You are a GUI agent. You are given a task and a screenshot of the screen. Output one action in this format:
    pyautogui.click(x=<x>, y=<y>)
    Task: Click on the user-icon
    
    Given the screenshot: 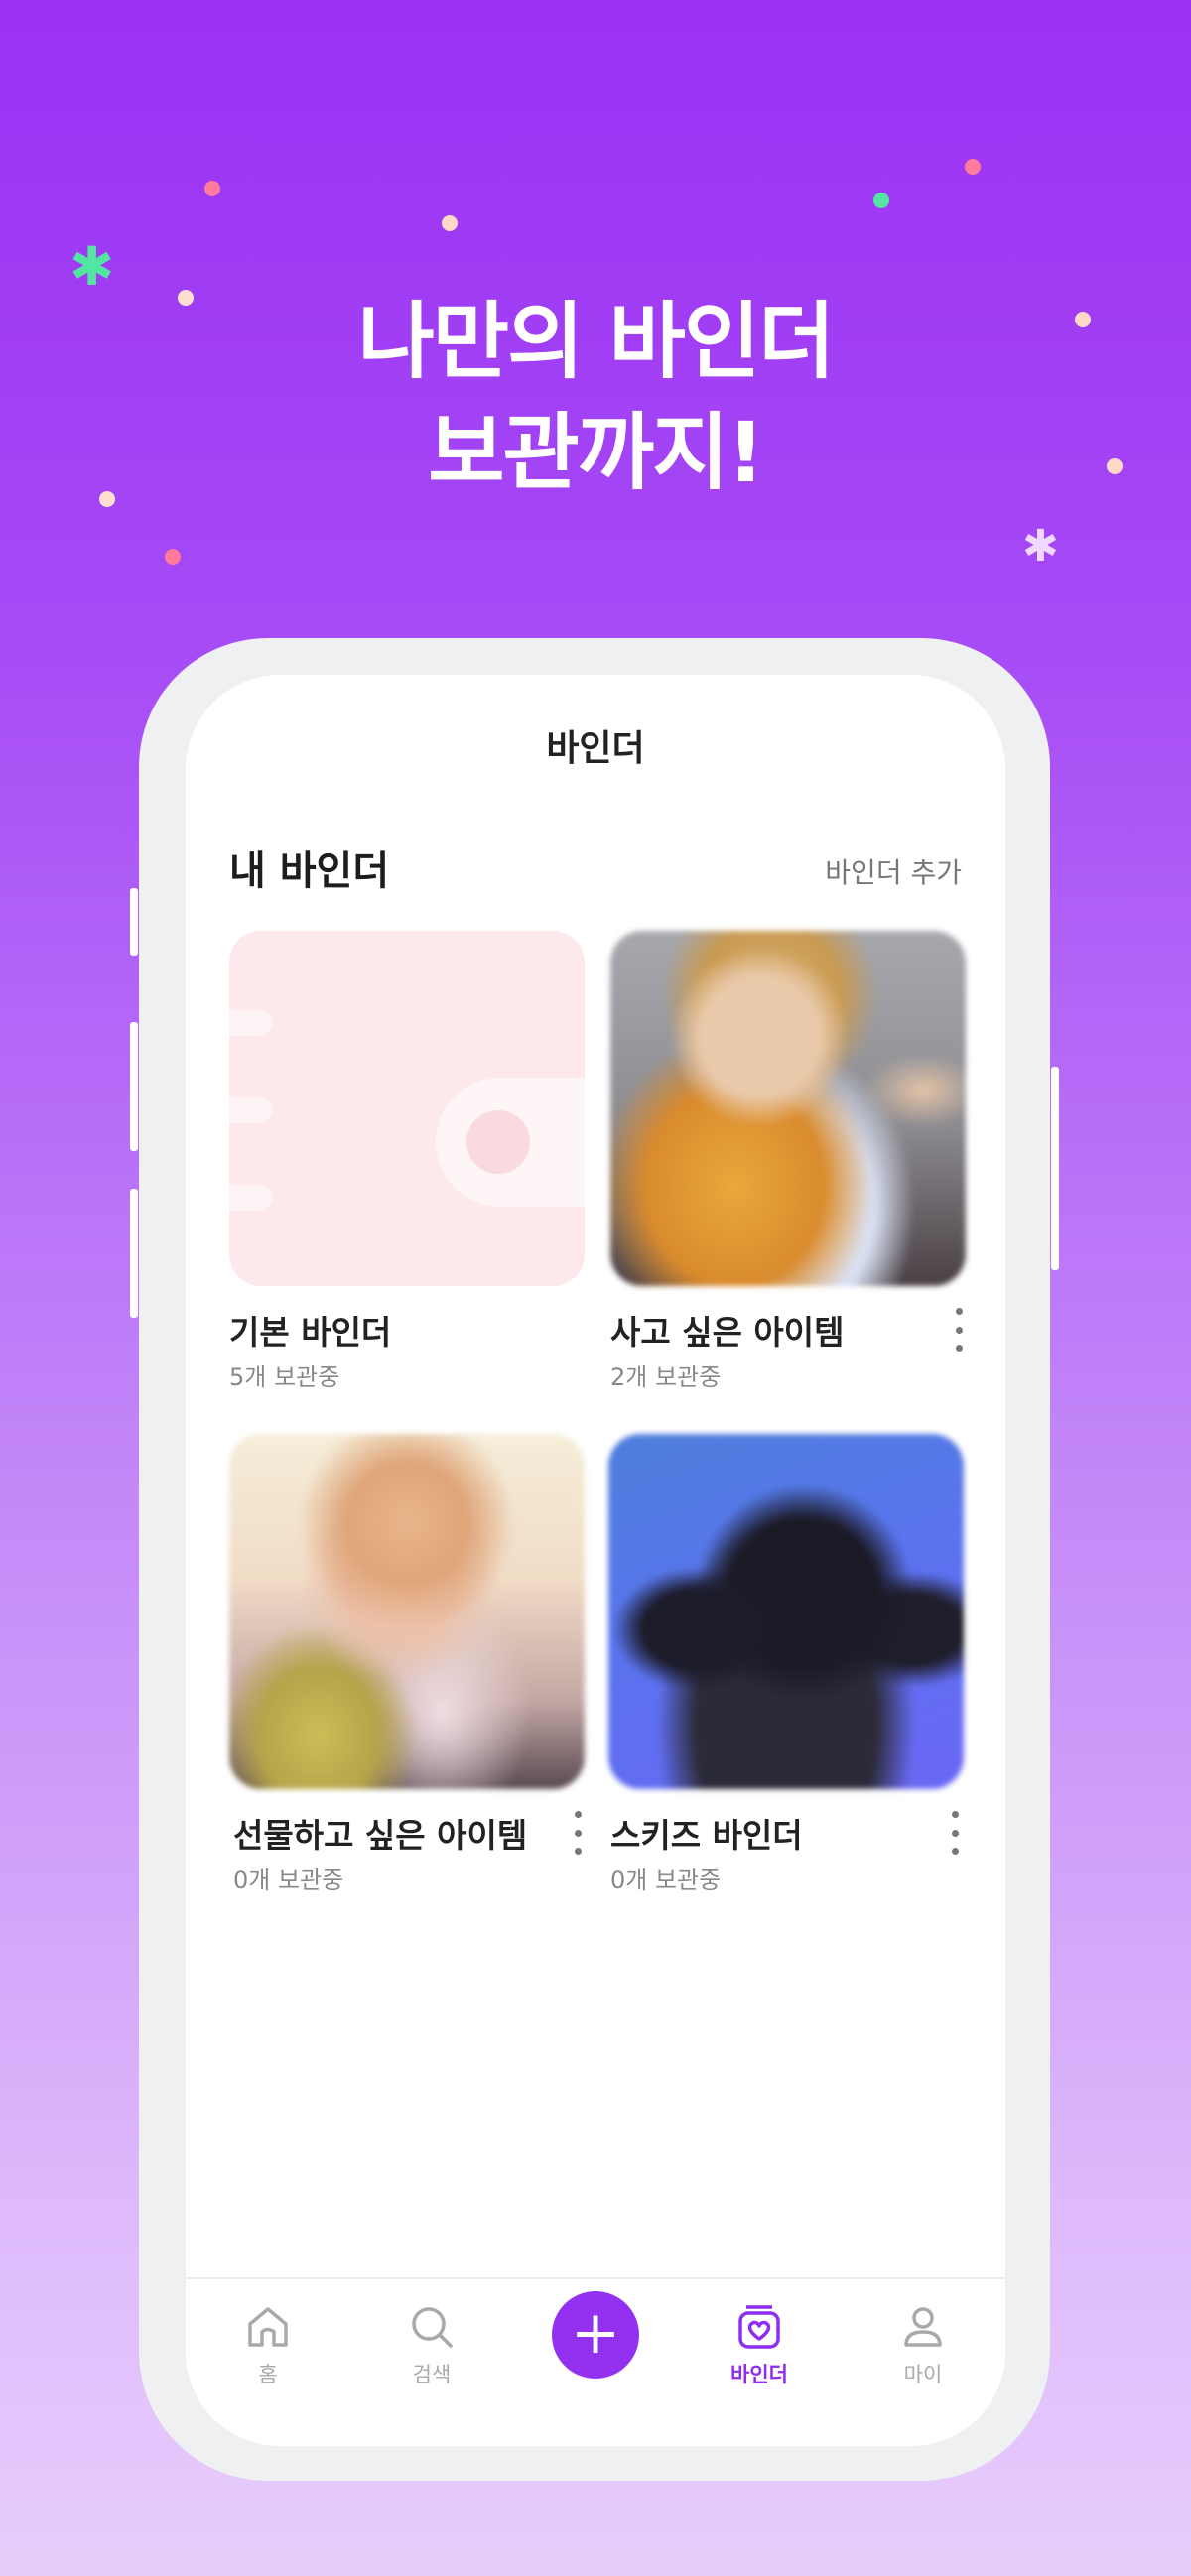 What is the action you would take?
    pyautogui.click(x=923, y=2327)
    